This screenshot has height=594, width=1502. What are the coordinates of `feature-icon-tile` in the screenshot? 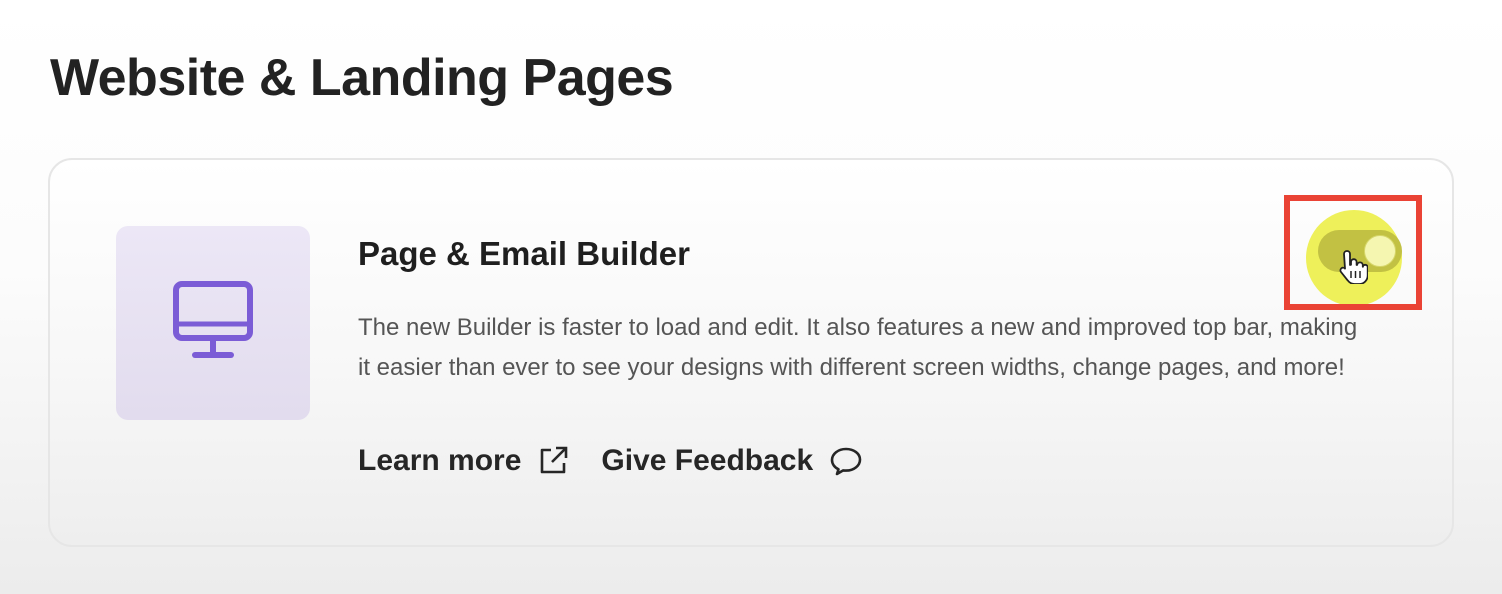 It's located at (213, 323).